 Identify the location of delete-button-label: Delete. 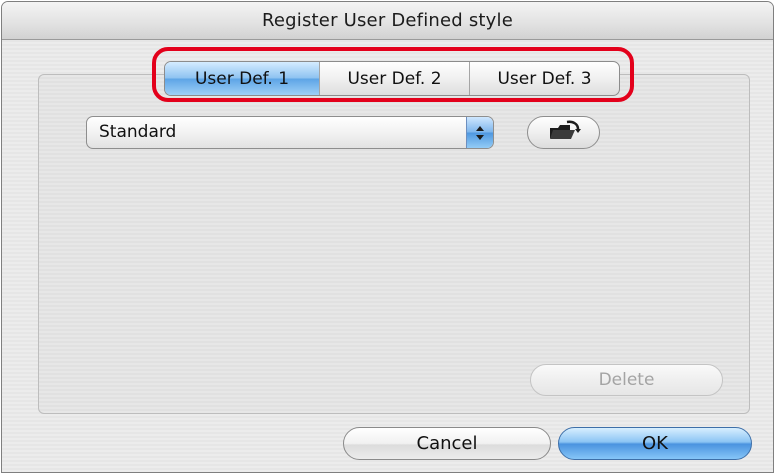
(626, 380).